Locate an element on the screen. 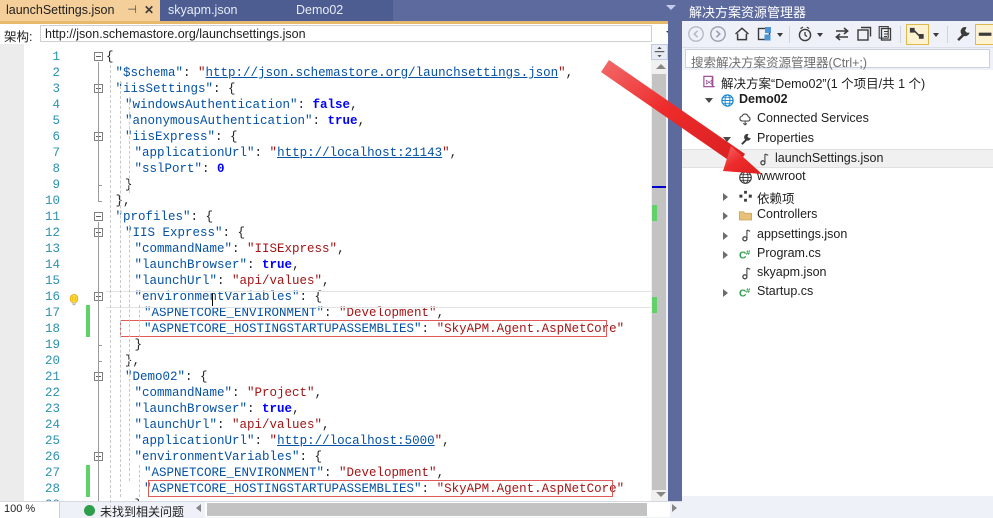  code-token: "launchBrowser" is located at coordinates (191, 409).